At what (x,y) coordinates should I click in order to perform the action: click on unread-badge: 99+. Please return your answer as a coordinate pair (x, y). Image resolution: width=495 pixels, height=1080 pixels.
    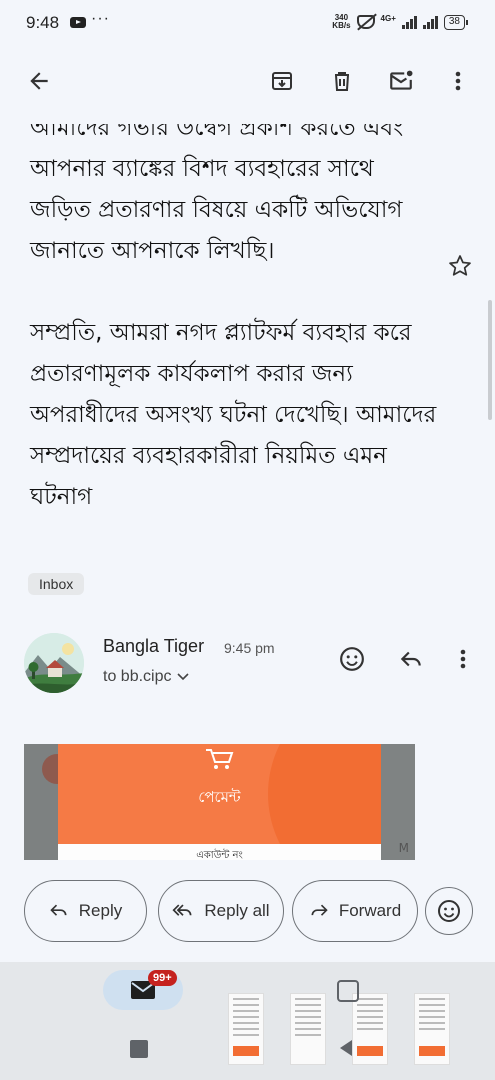
    Looking at the image, I should click on (162, 978).